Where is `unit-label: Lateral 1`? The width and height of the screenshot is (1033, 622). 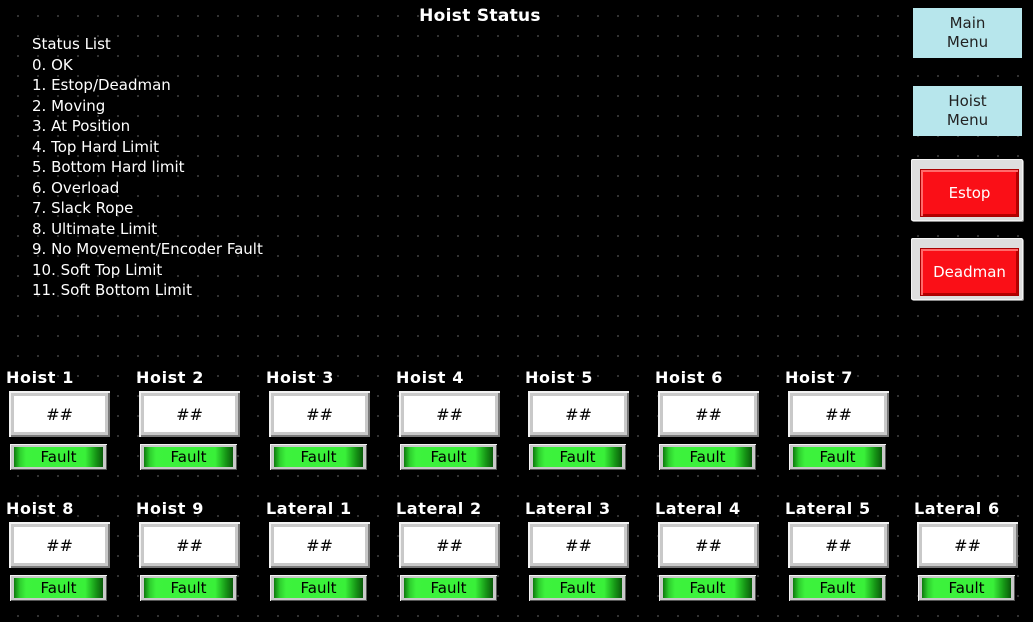 unit-label: Lateral 1 is located at coordinates (309, 508).